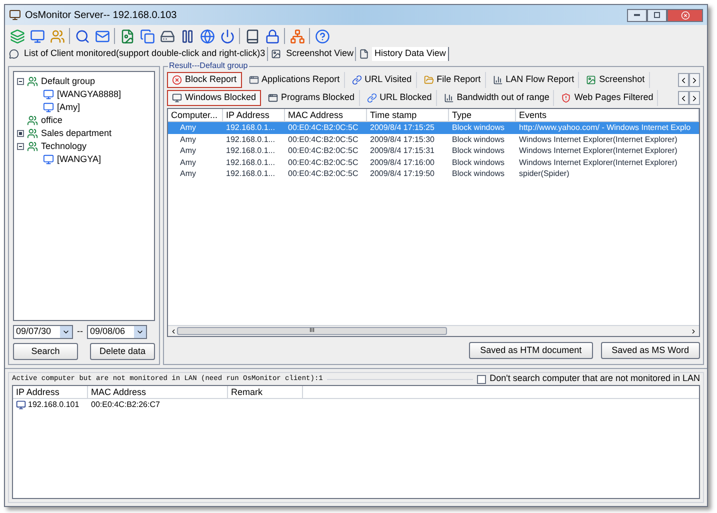  Describe the element at coordinates (214, 98) in the screenshot. I see `sub-tab: Windows Blocked` at that location.